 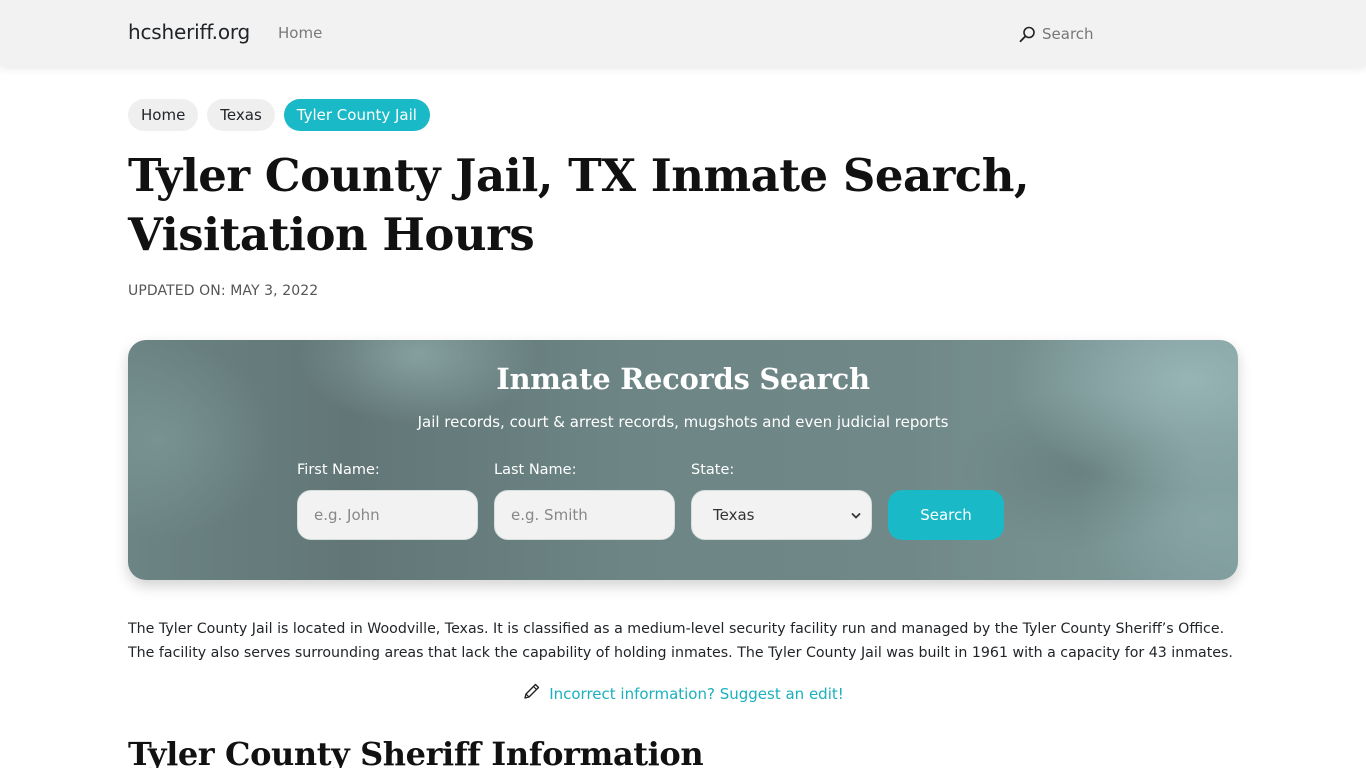 What do you see at coordinates (387, 515) in the screenshot?
I see `first-name-input` at bounding box center [387, 515].